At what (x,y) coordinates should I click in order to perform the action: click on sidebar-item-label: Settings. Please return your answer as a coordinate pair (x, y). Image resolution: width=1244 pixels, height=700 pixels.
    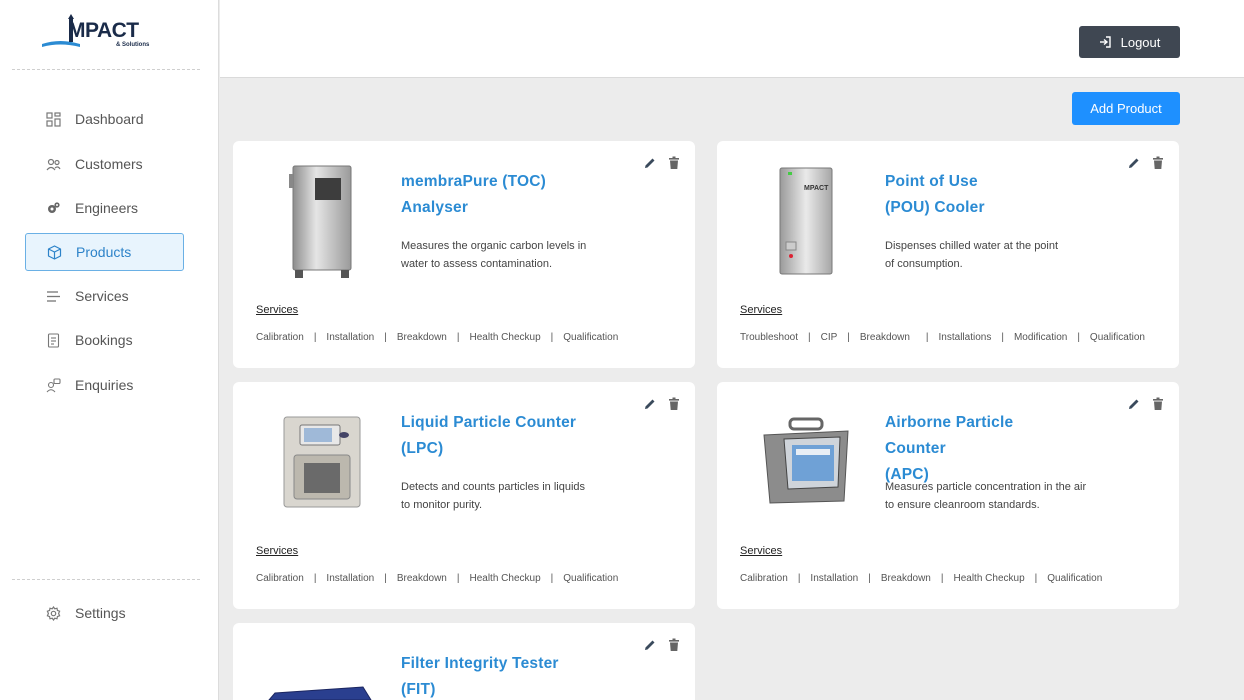
    Looking at the image, I should click on (100, 613).